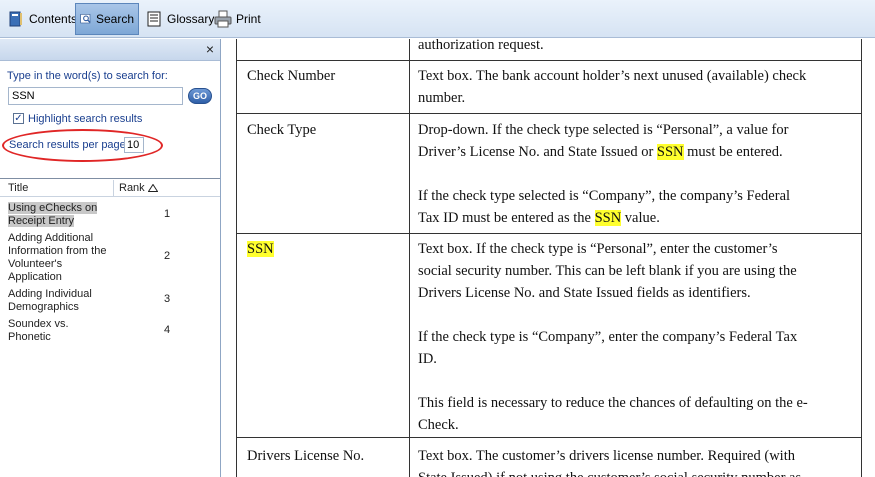 The image size is (875, 477). Describe the element at coordinates (442, 98) in the screenshot. I see `description-line: number.` at that location.